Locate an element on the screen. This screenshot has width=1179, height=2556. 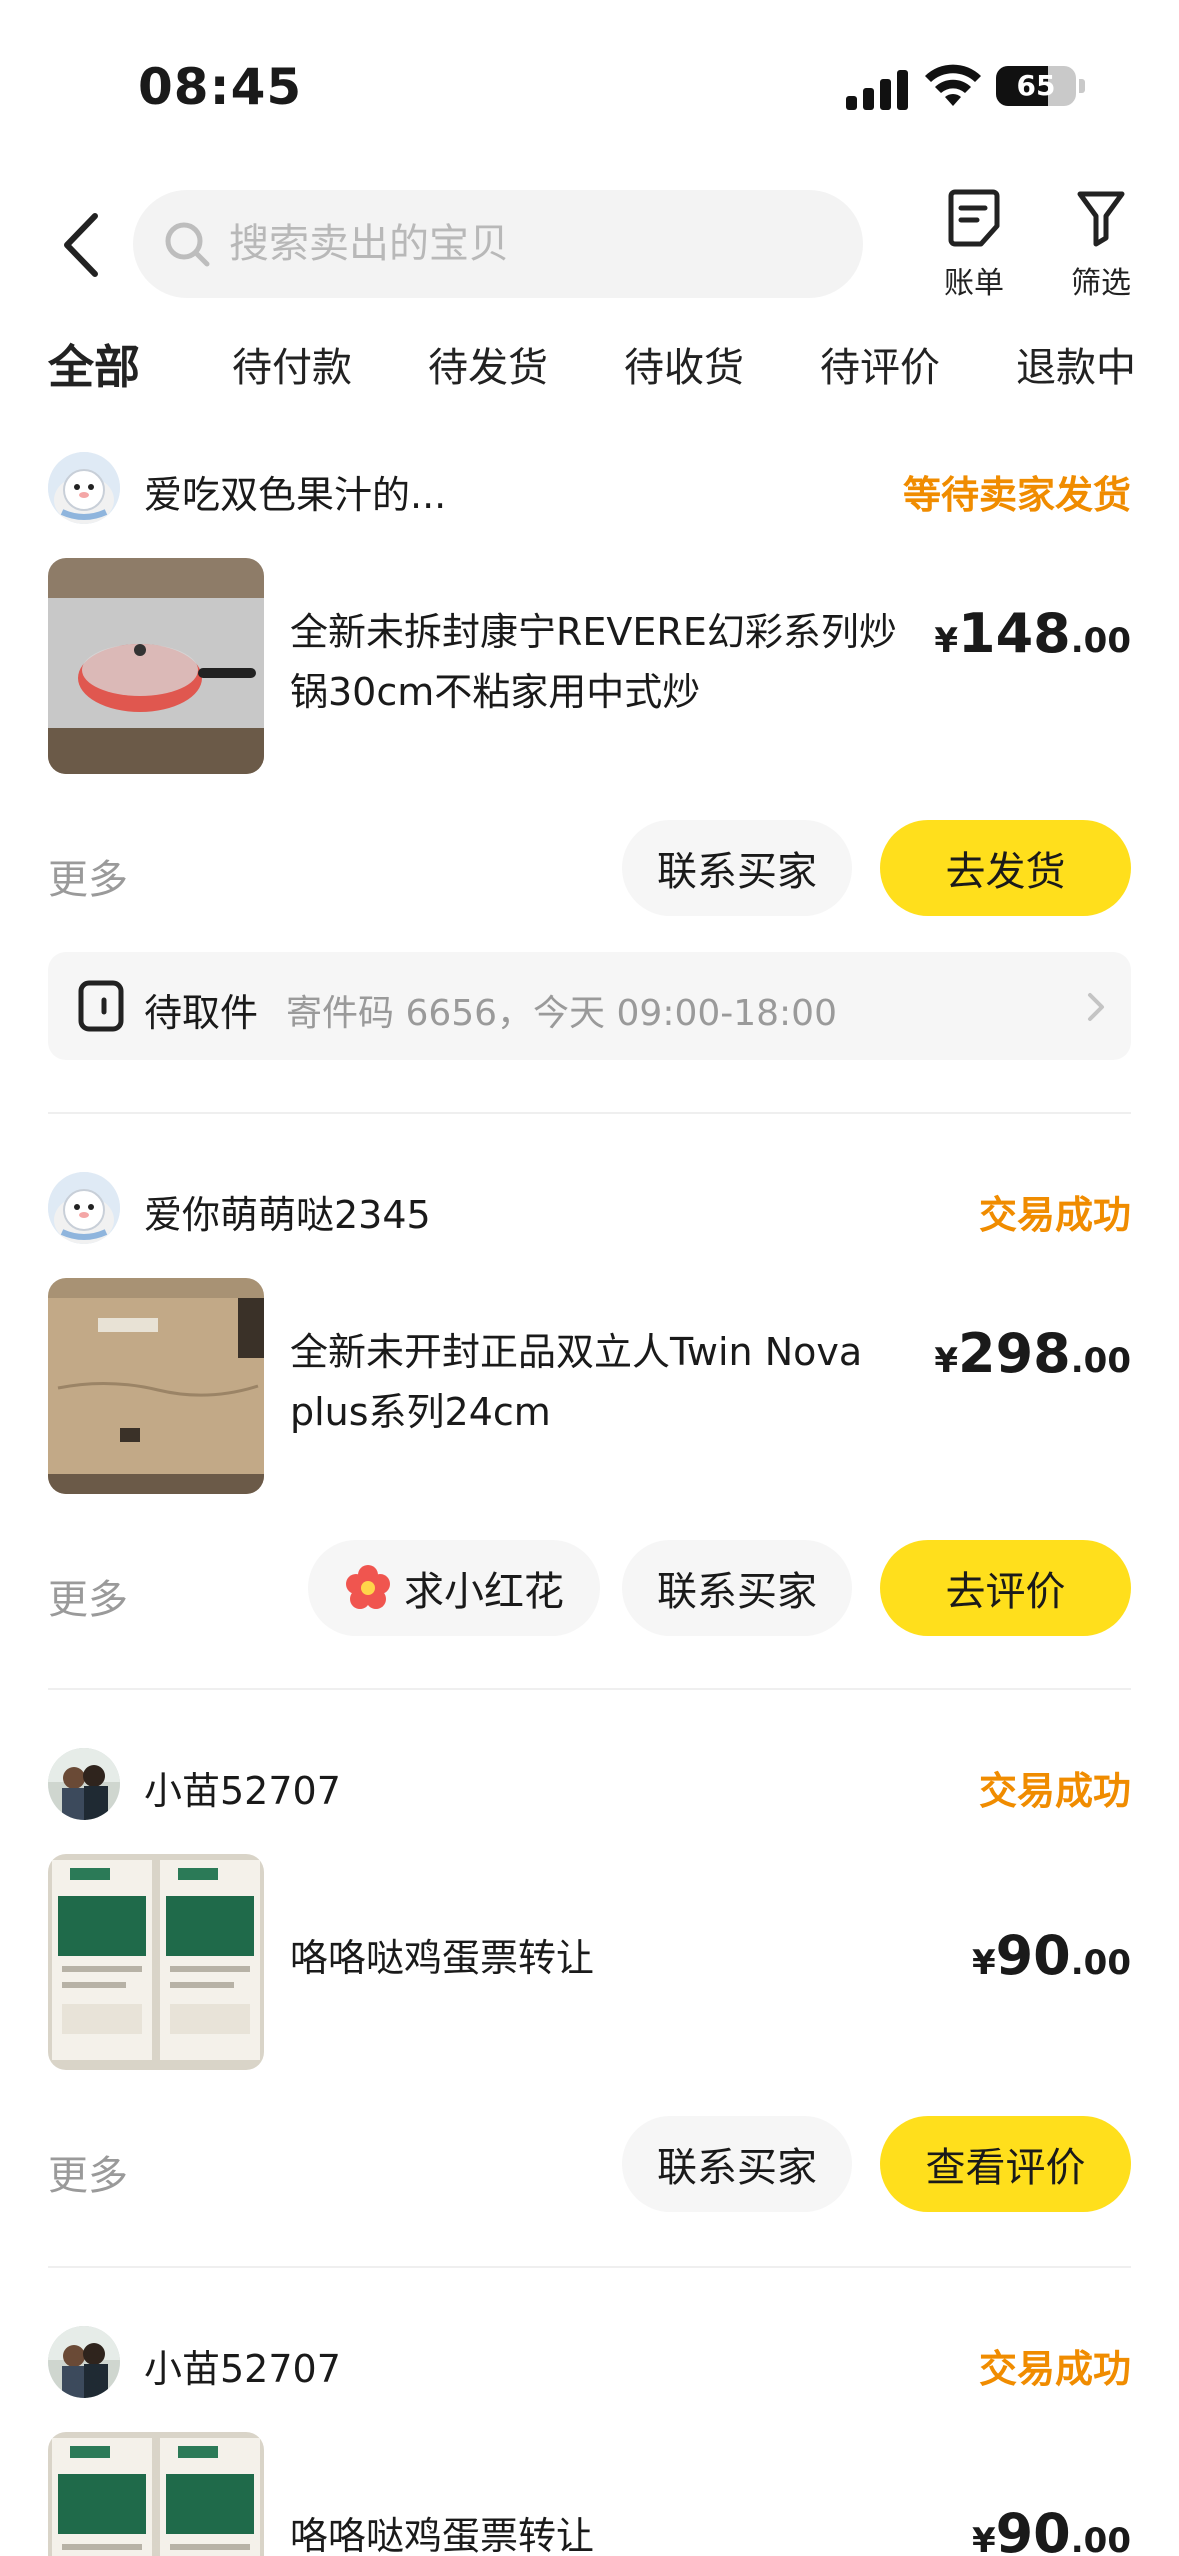
tab-pending-payment: 待付款 is located at coordinates (292, 364).